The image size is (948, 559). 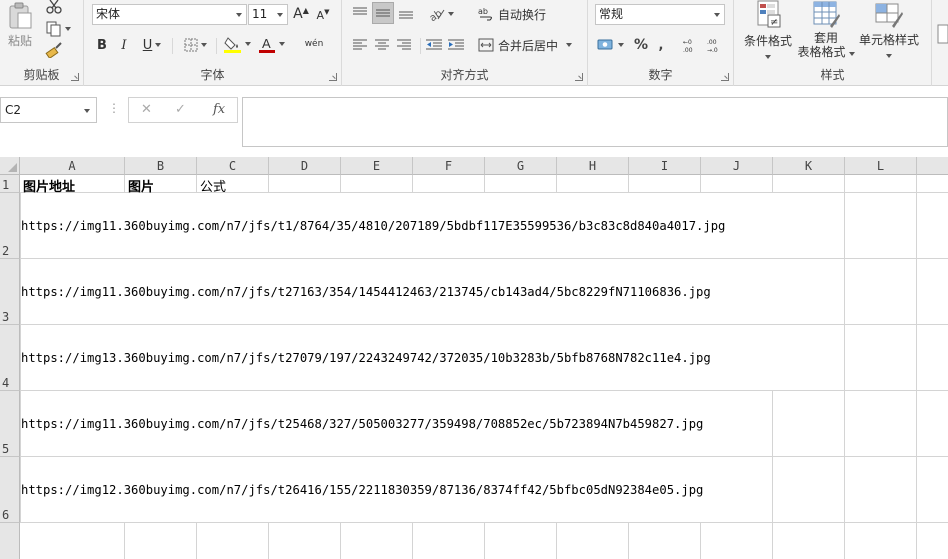 I want to click on row-header-6: 6, so click(x=10, y=490).